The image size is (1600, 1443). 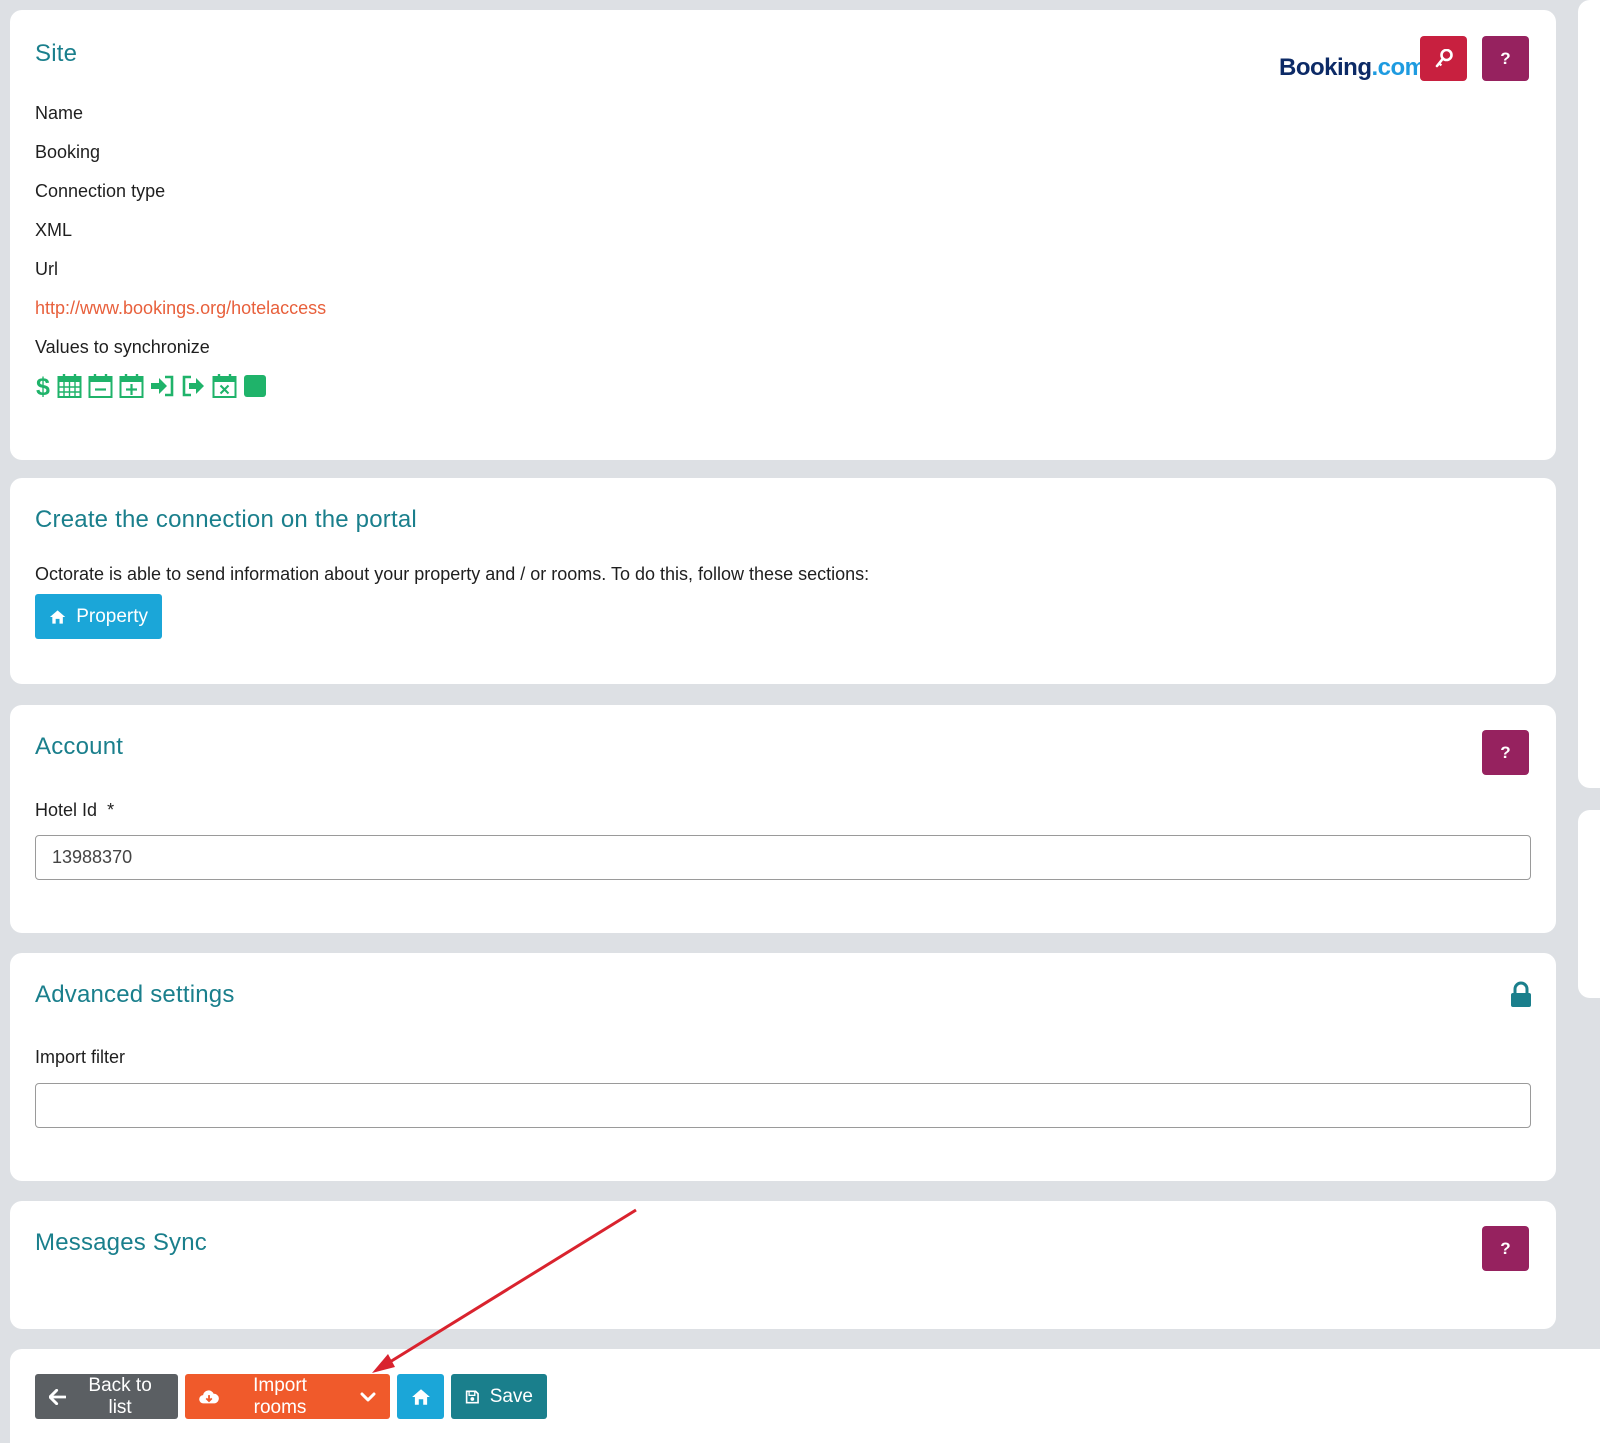 What do you see at coordinates (59, 113) in the screenshot?
I see `name-label: Name` at bounding box center [59, 113].